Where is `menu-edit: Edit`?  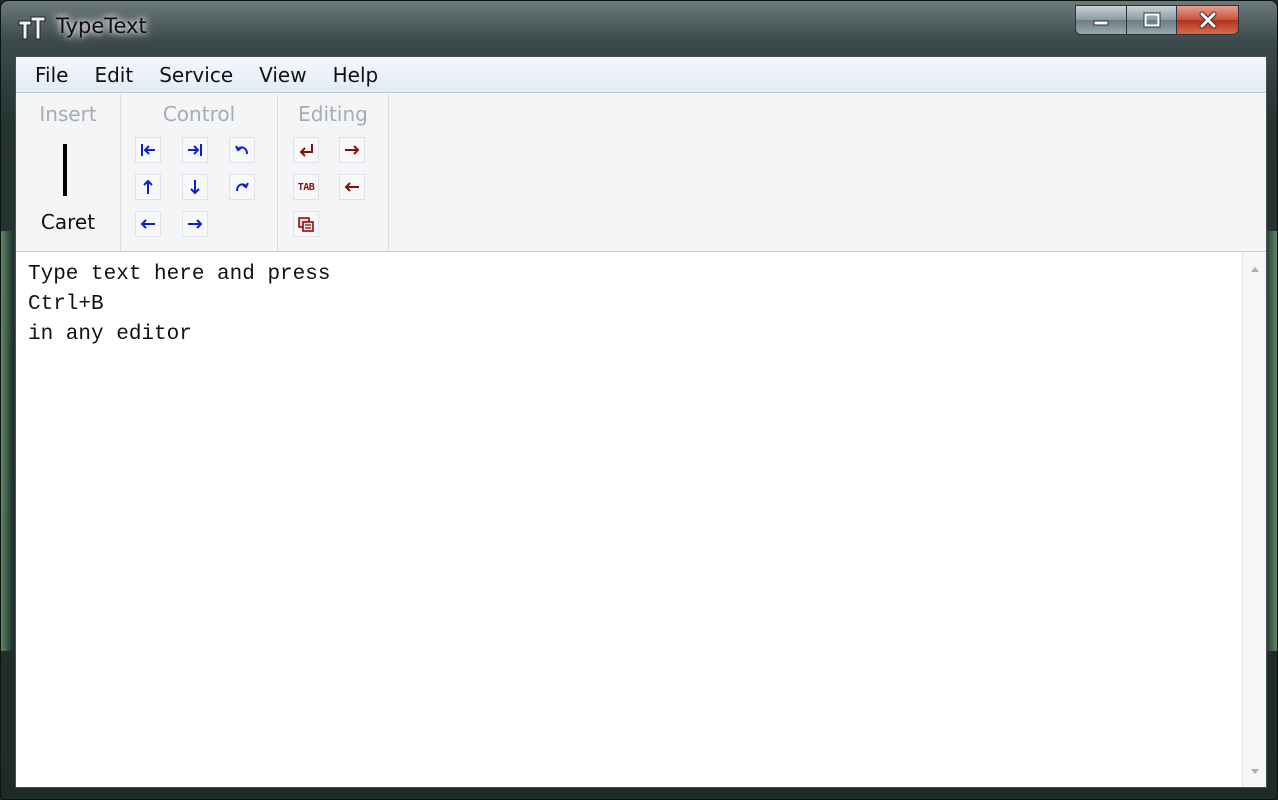 menu-edit: Edit is located at coordinates (113, 75).